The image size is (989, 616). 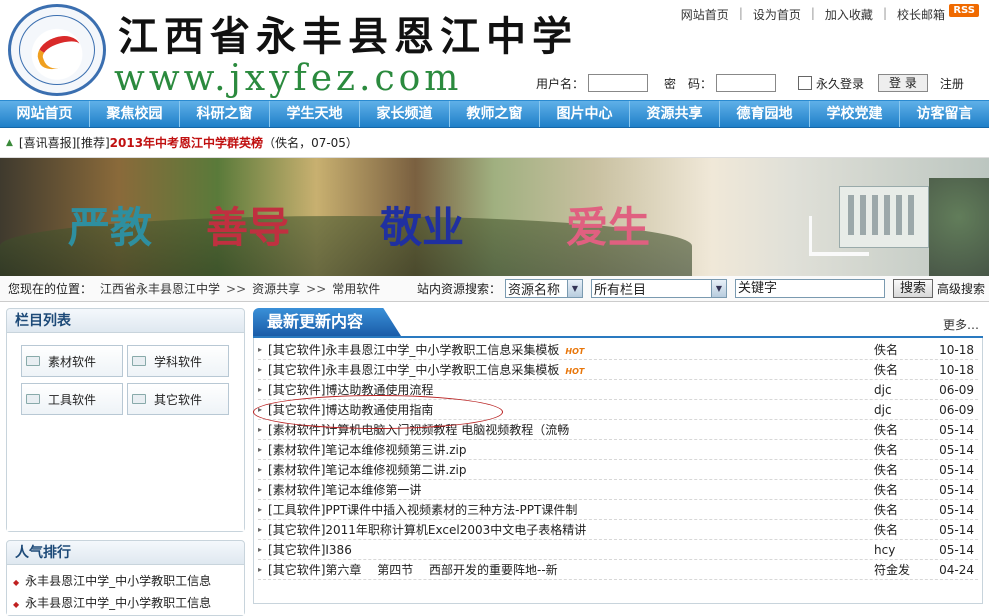 What do you see at coordinates (72, 399) in the screenshot?
I see `category-tools: 工具软件` at bounding box center [72, 399].